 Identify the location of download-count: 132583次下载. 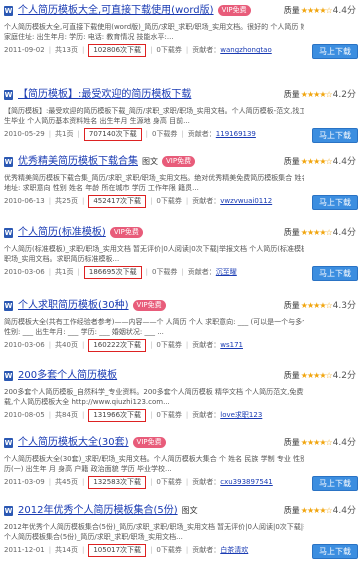
(117, 482).